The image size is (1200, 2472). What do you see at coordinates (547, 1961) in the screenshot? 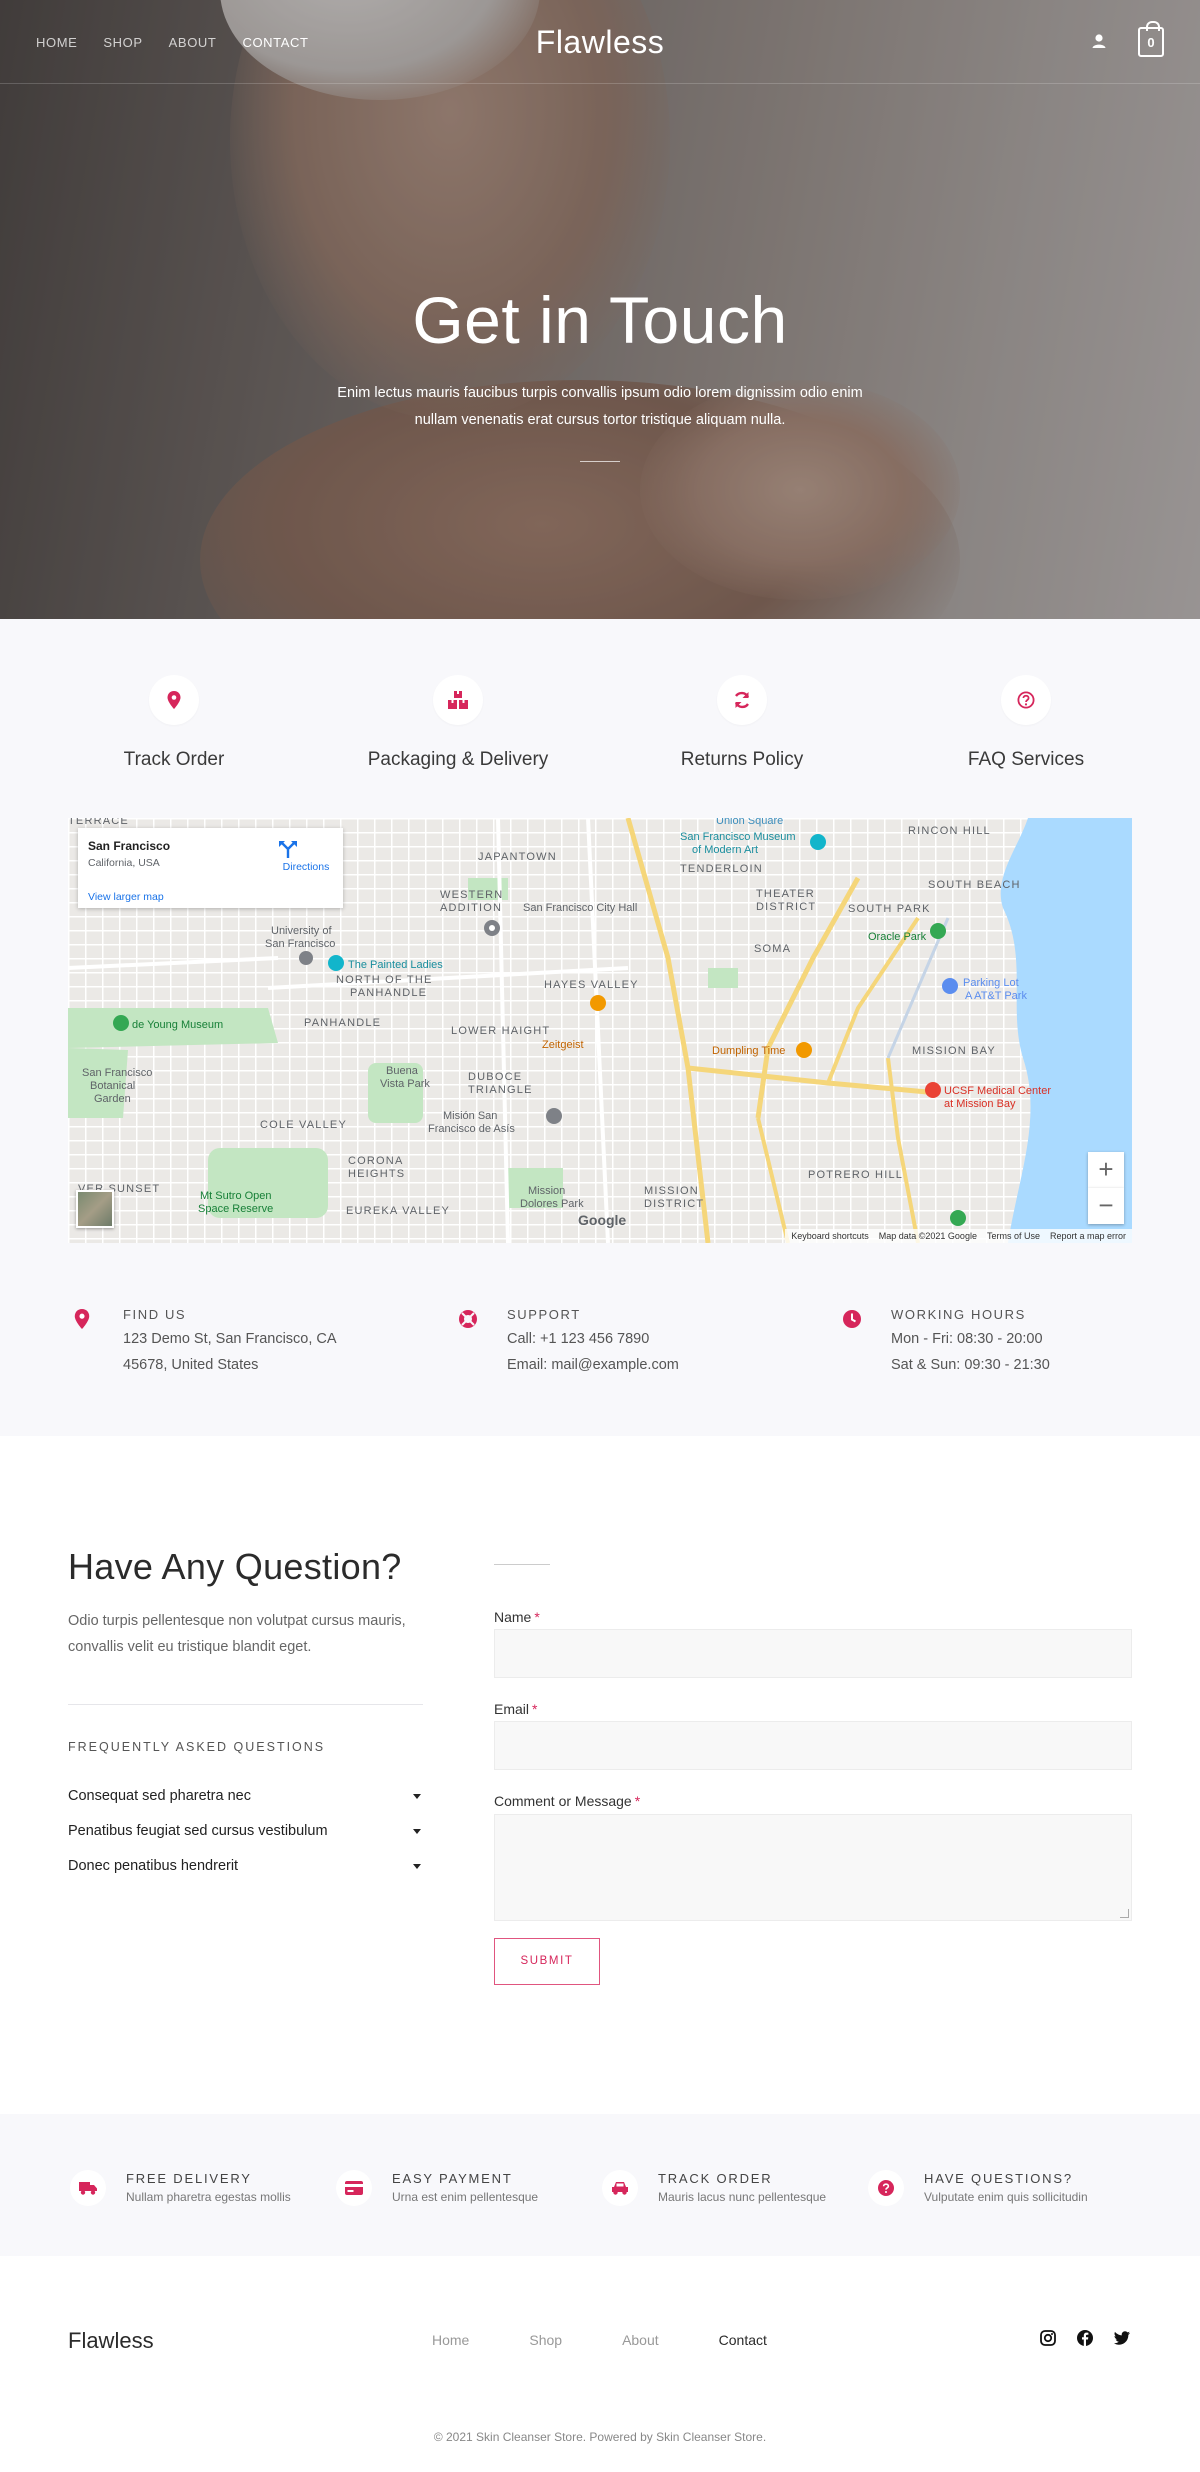
I see `submit-button: SUBMIT` at bounding box center [547, 1961].